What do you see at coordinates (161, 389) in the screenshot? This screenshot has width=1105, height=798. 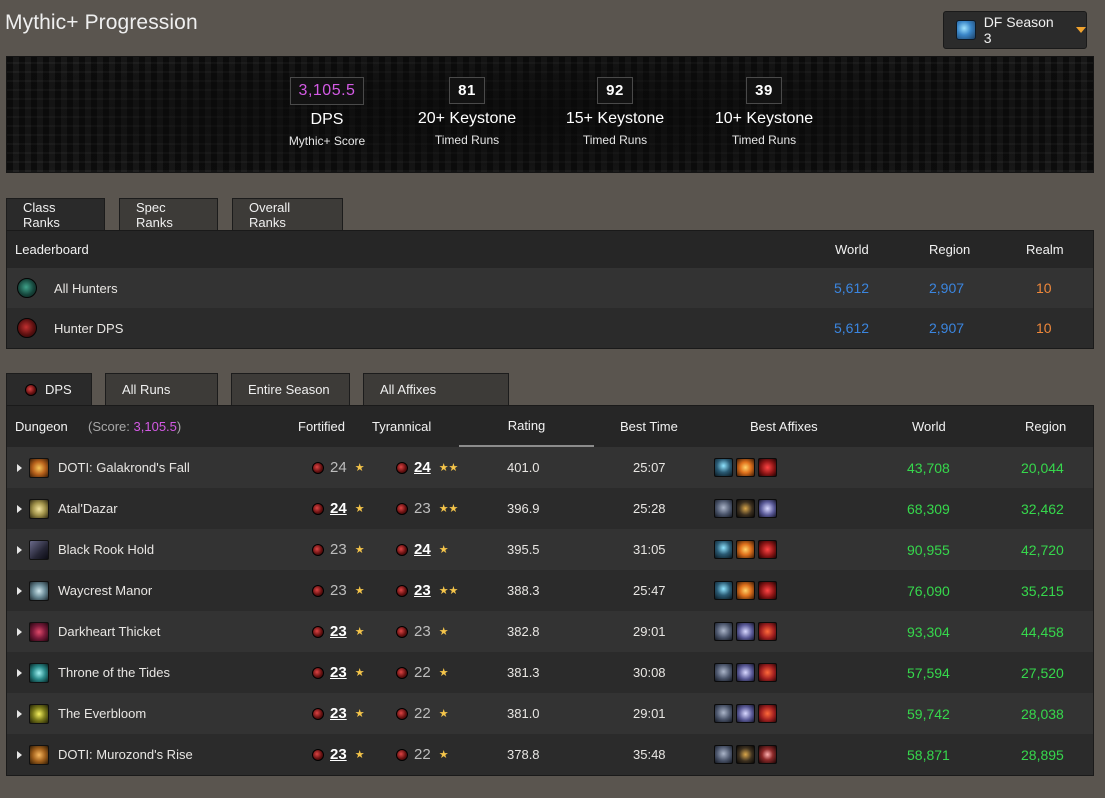 I see `all-runs-dropdown: All Runs` at bounding box center [161, 389].